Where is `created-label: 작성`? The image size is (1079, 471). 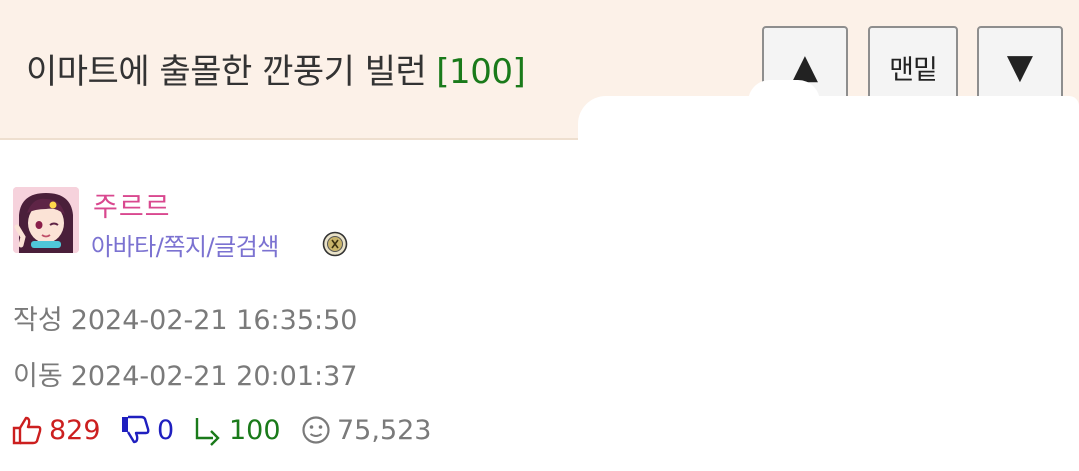 created-label: 작성 is located at coordinates (38, 320).